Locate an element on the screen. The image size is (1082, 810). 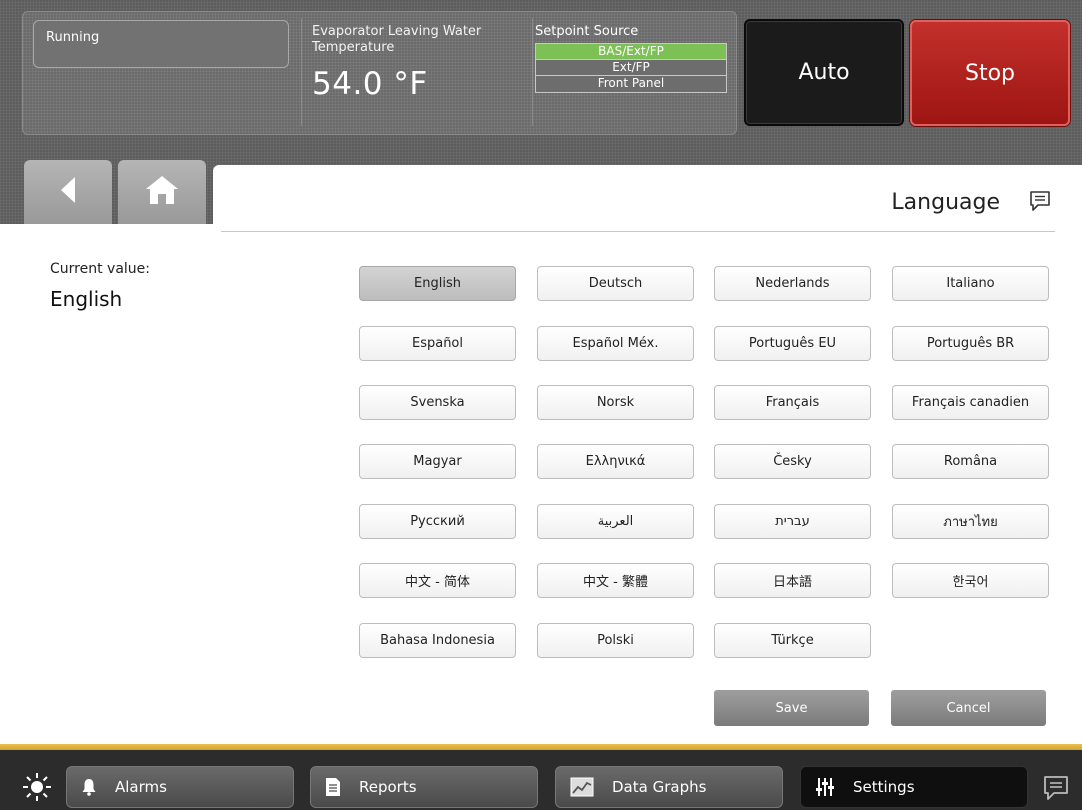
reports-label: Reports is located at coordinates (388, 787).